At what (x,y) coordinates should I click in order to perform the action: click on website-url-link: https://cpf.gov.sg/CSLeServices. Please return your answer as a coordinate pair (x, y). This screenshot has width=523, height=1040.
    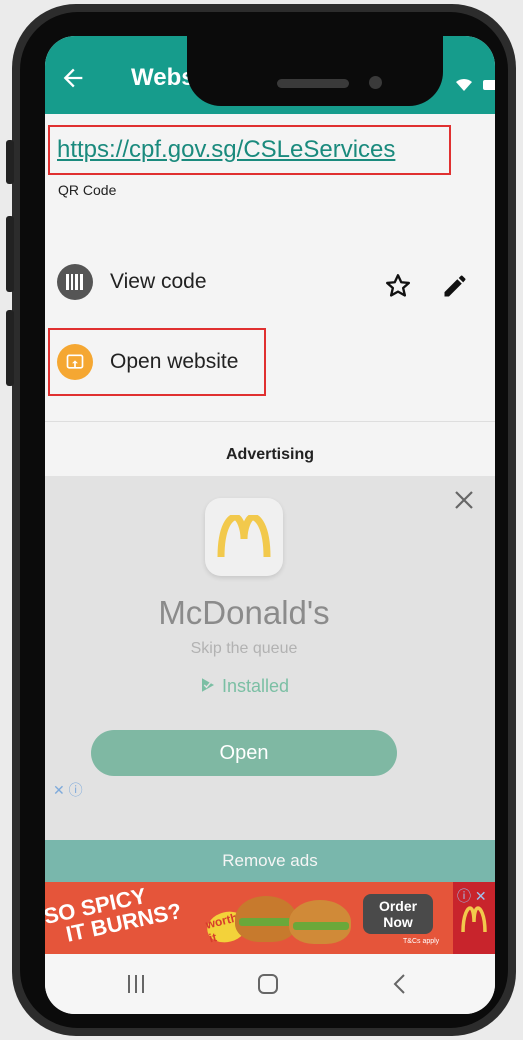
    Looking at the image, I should click on (226, 150).